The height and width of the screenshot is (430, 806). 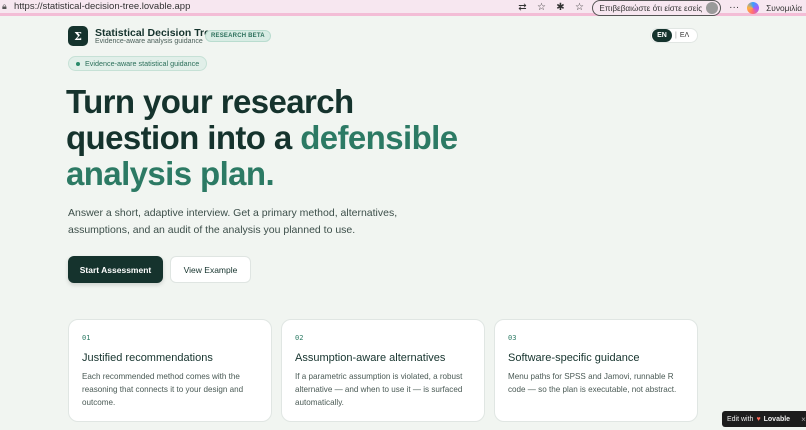 What do you see at coordinates (574, 358) in the screenshot?
I see `card-title: Software-specific guidance` at bounding box center [574, 358].